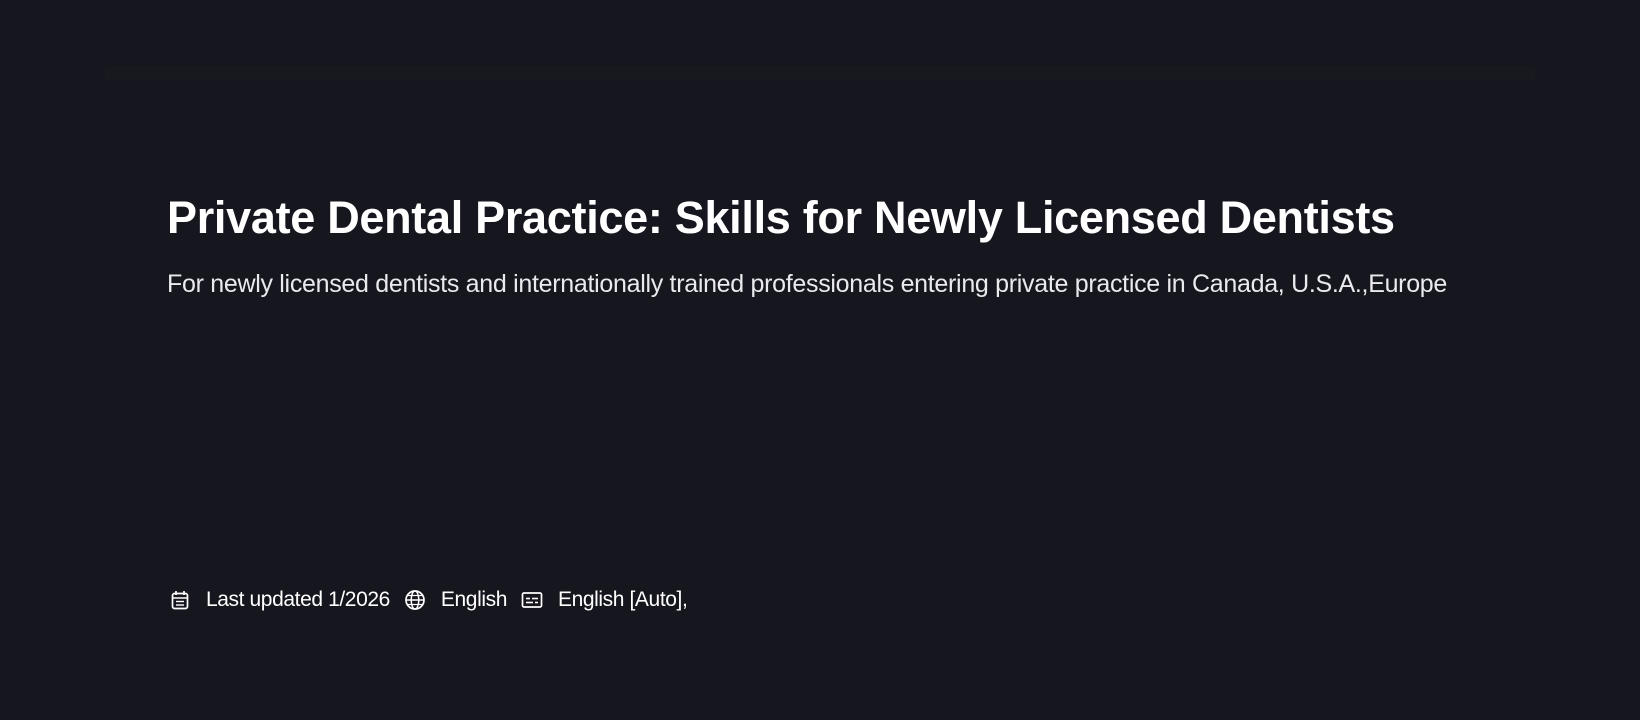 This screenshot has height=720, width=1640. I want to click on language: English, so click(455, 600).